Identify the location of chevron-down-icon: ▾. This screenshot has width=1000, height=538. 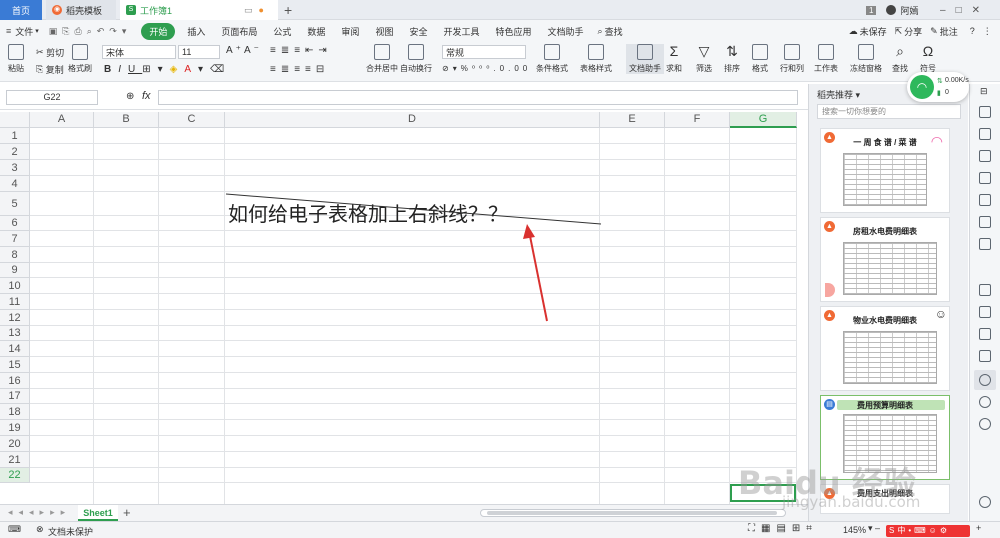
(37, 31).